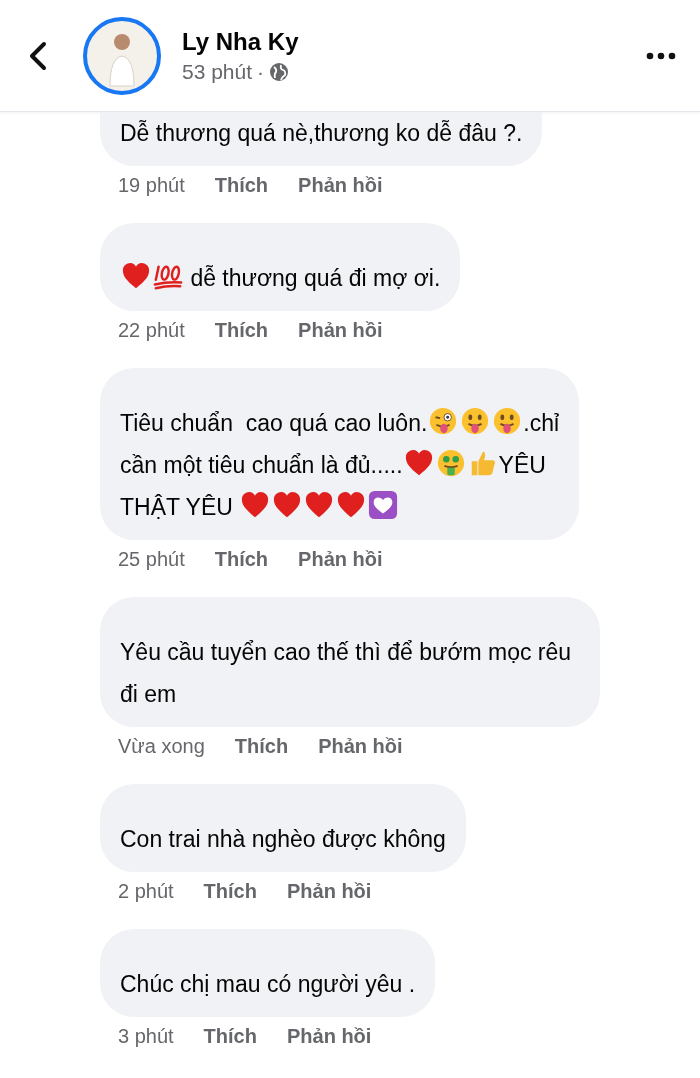 The height and width of the screenshot is (1078, 700). I want to click on comment-time: 3 phút, so click(146, 1036).